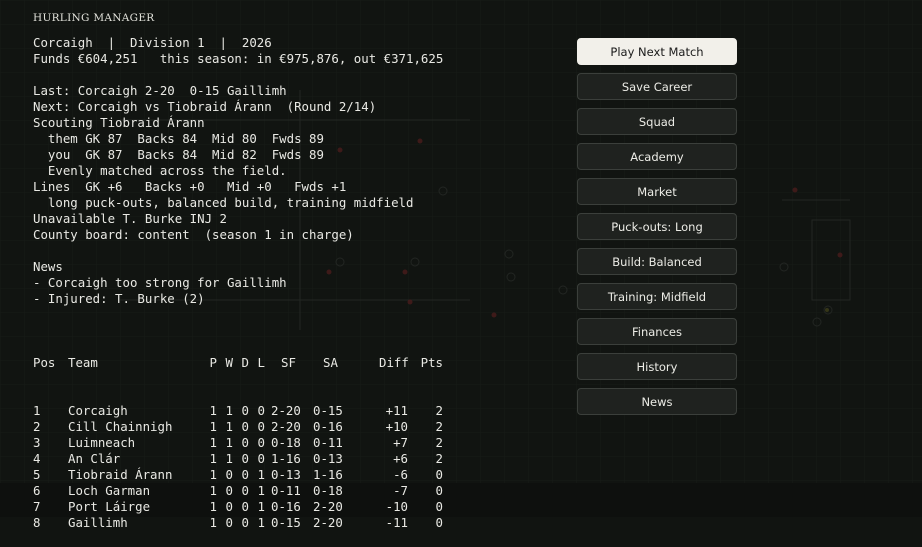 The height and width of the screenshot is (547, 922). What do you see at coordinates (657, 366) in the screenshot?
I see `history-button: History` at bounding box center [657, 366].